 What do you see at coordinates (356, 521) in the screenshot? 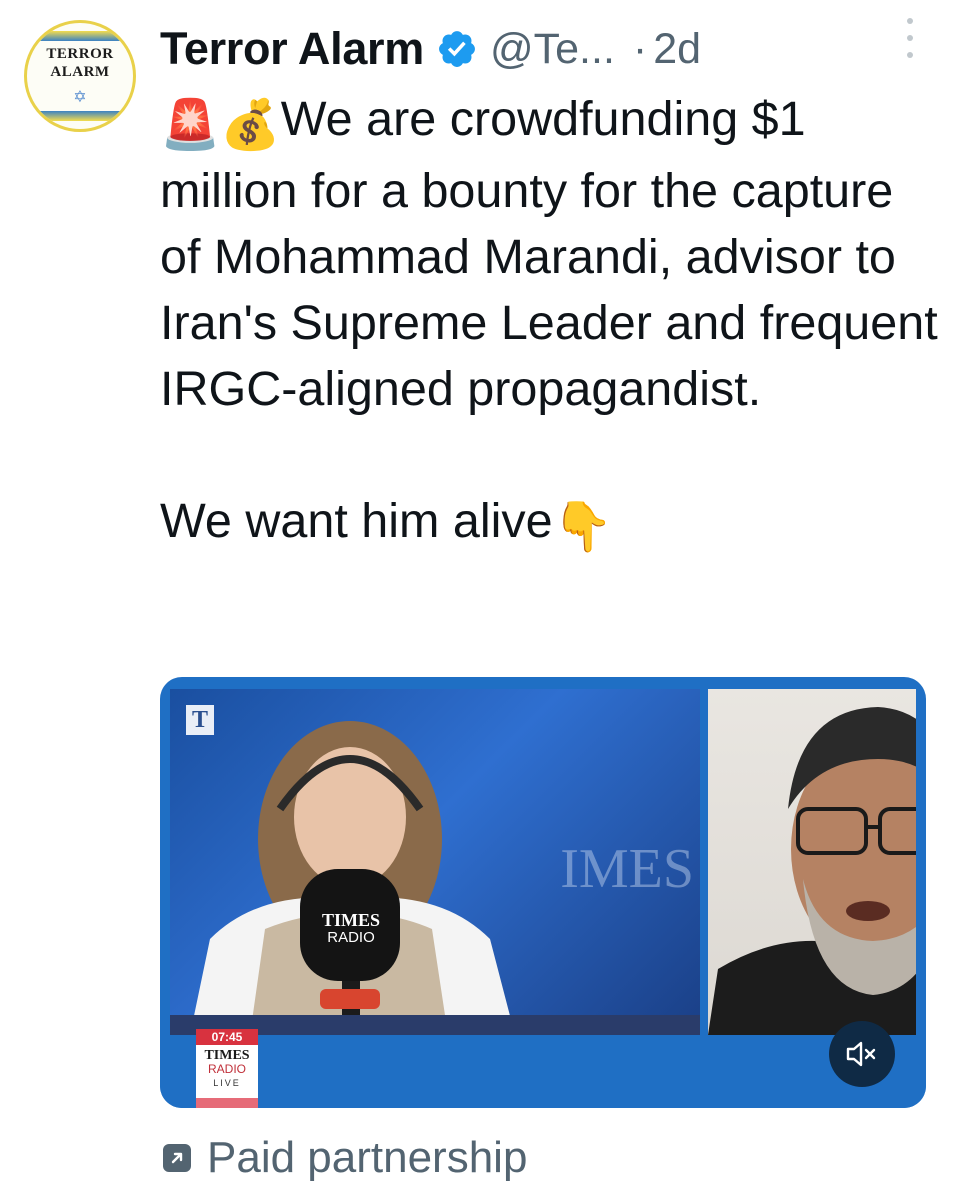
I see `tweet-second-text: We want him alive` at bounding box center [356, 521].